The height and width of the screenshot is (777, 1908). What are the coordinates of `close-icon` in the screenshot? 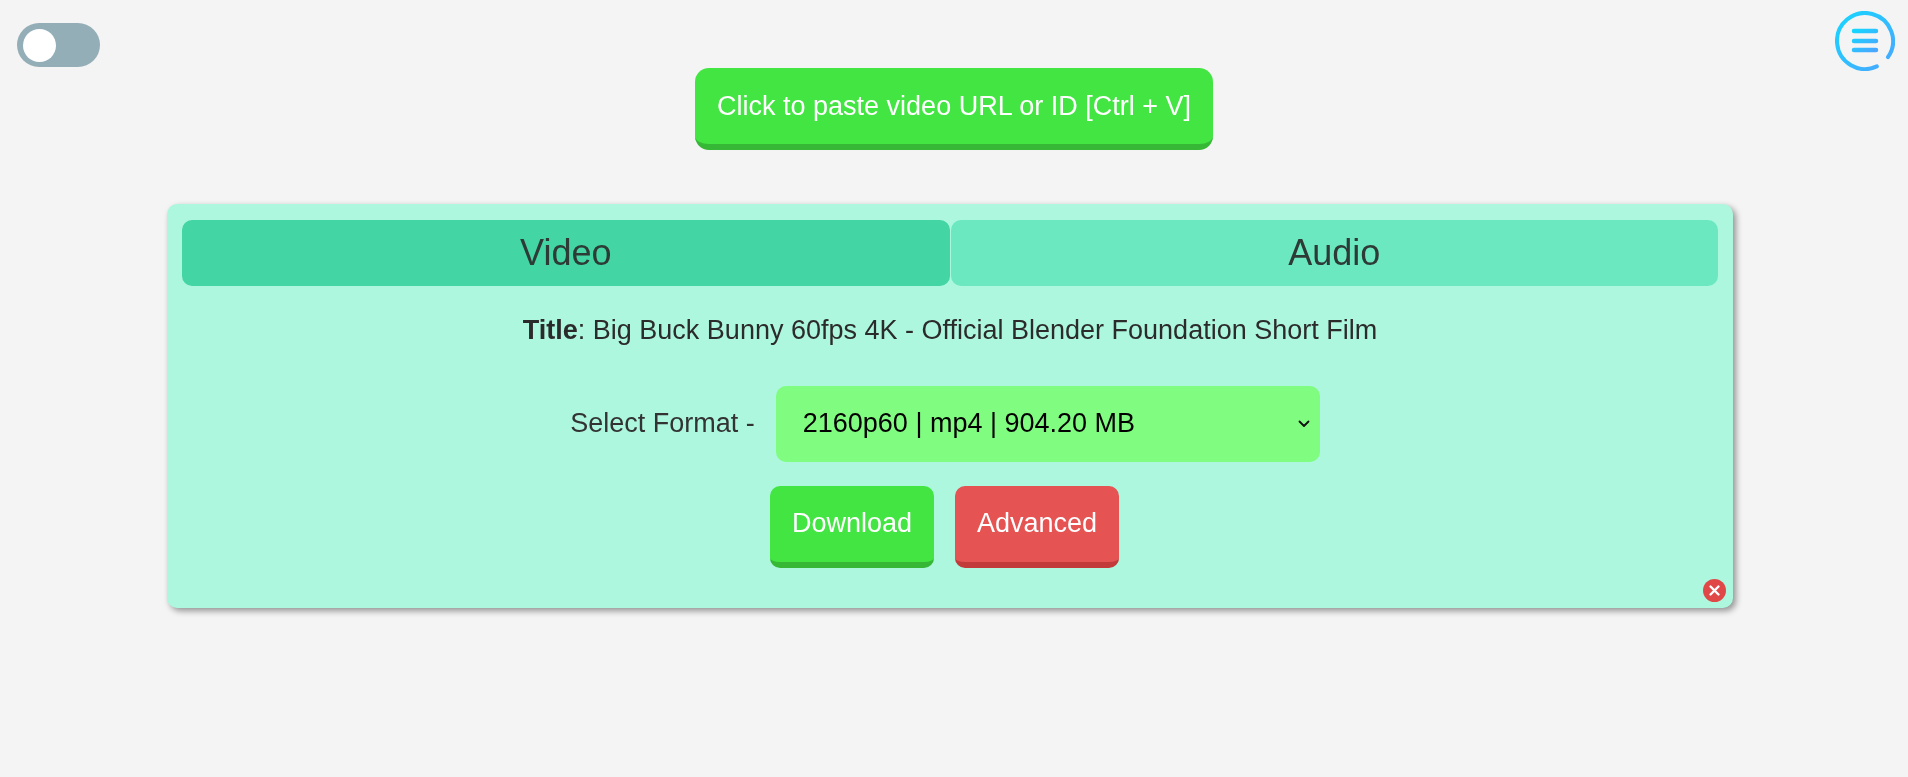 It's located at (1714, 590).